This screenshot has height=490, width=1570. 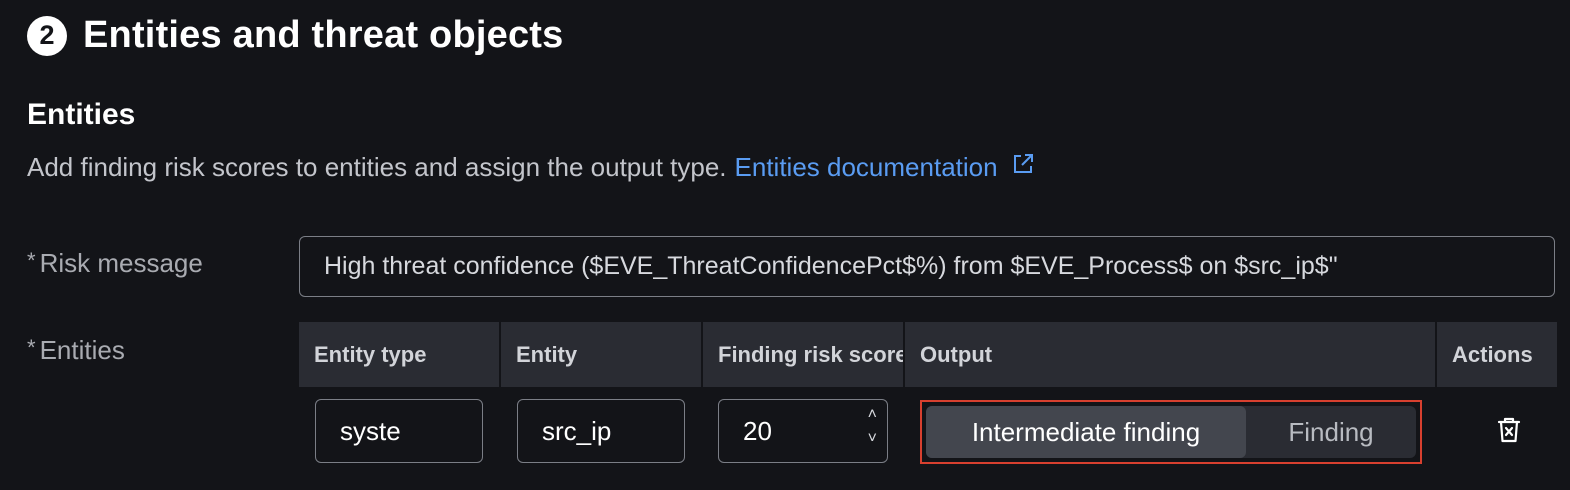 I want to click on entities-documentation-link: Entities documentation, so click(x=885, y=167).